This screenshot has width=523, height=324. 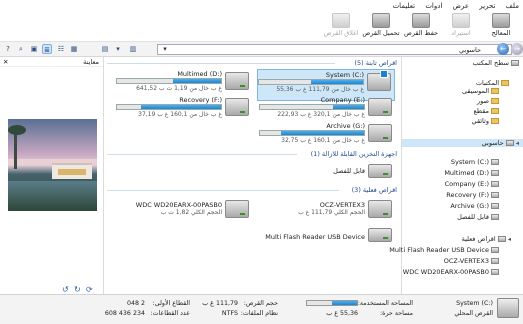 I want to click on view-tiles-icon: ▦, so click(x=74, y=49).